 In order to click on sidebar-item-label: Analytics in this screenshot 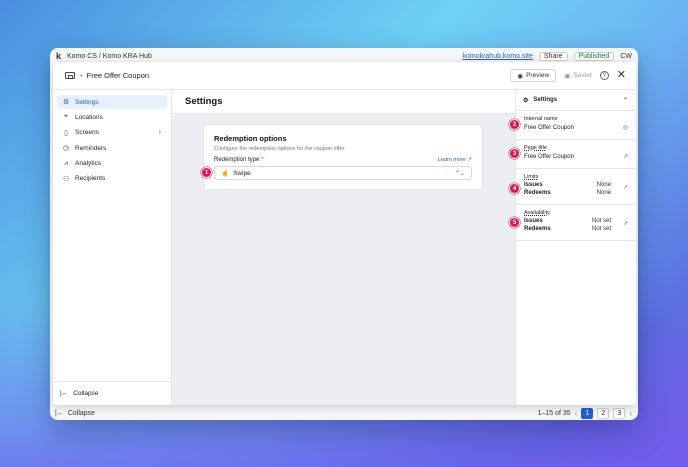, I will do `click(88, 164)`.